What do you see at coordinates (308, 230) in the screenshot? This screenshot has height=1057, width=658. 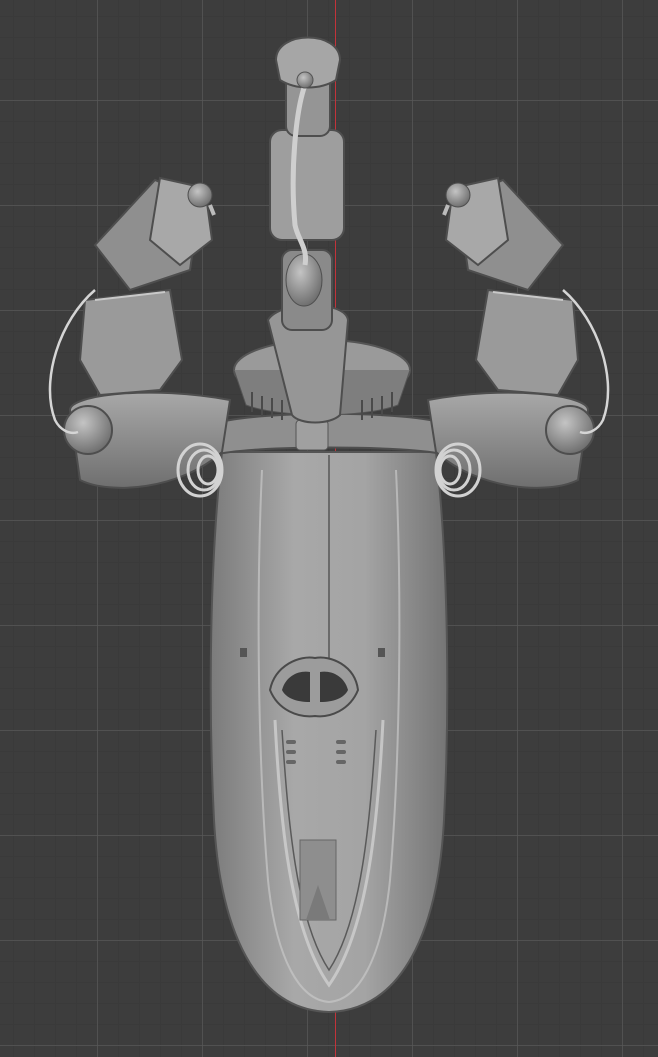 I see `neck-column` at bounding box center [308, 230].